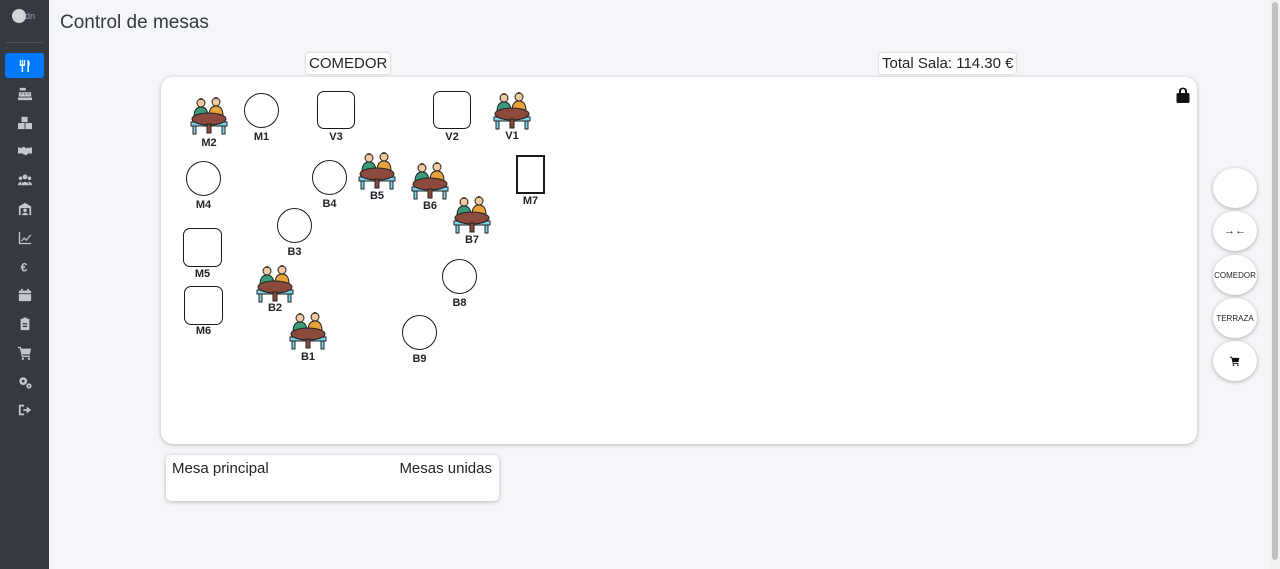 This screenshot has height=569, width=1280. What do you see at coordinates (377, 196) in the screenshot?
I see `table-label: B5` at bounding box center [377, 196].